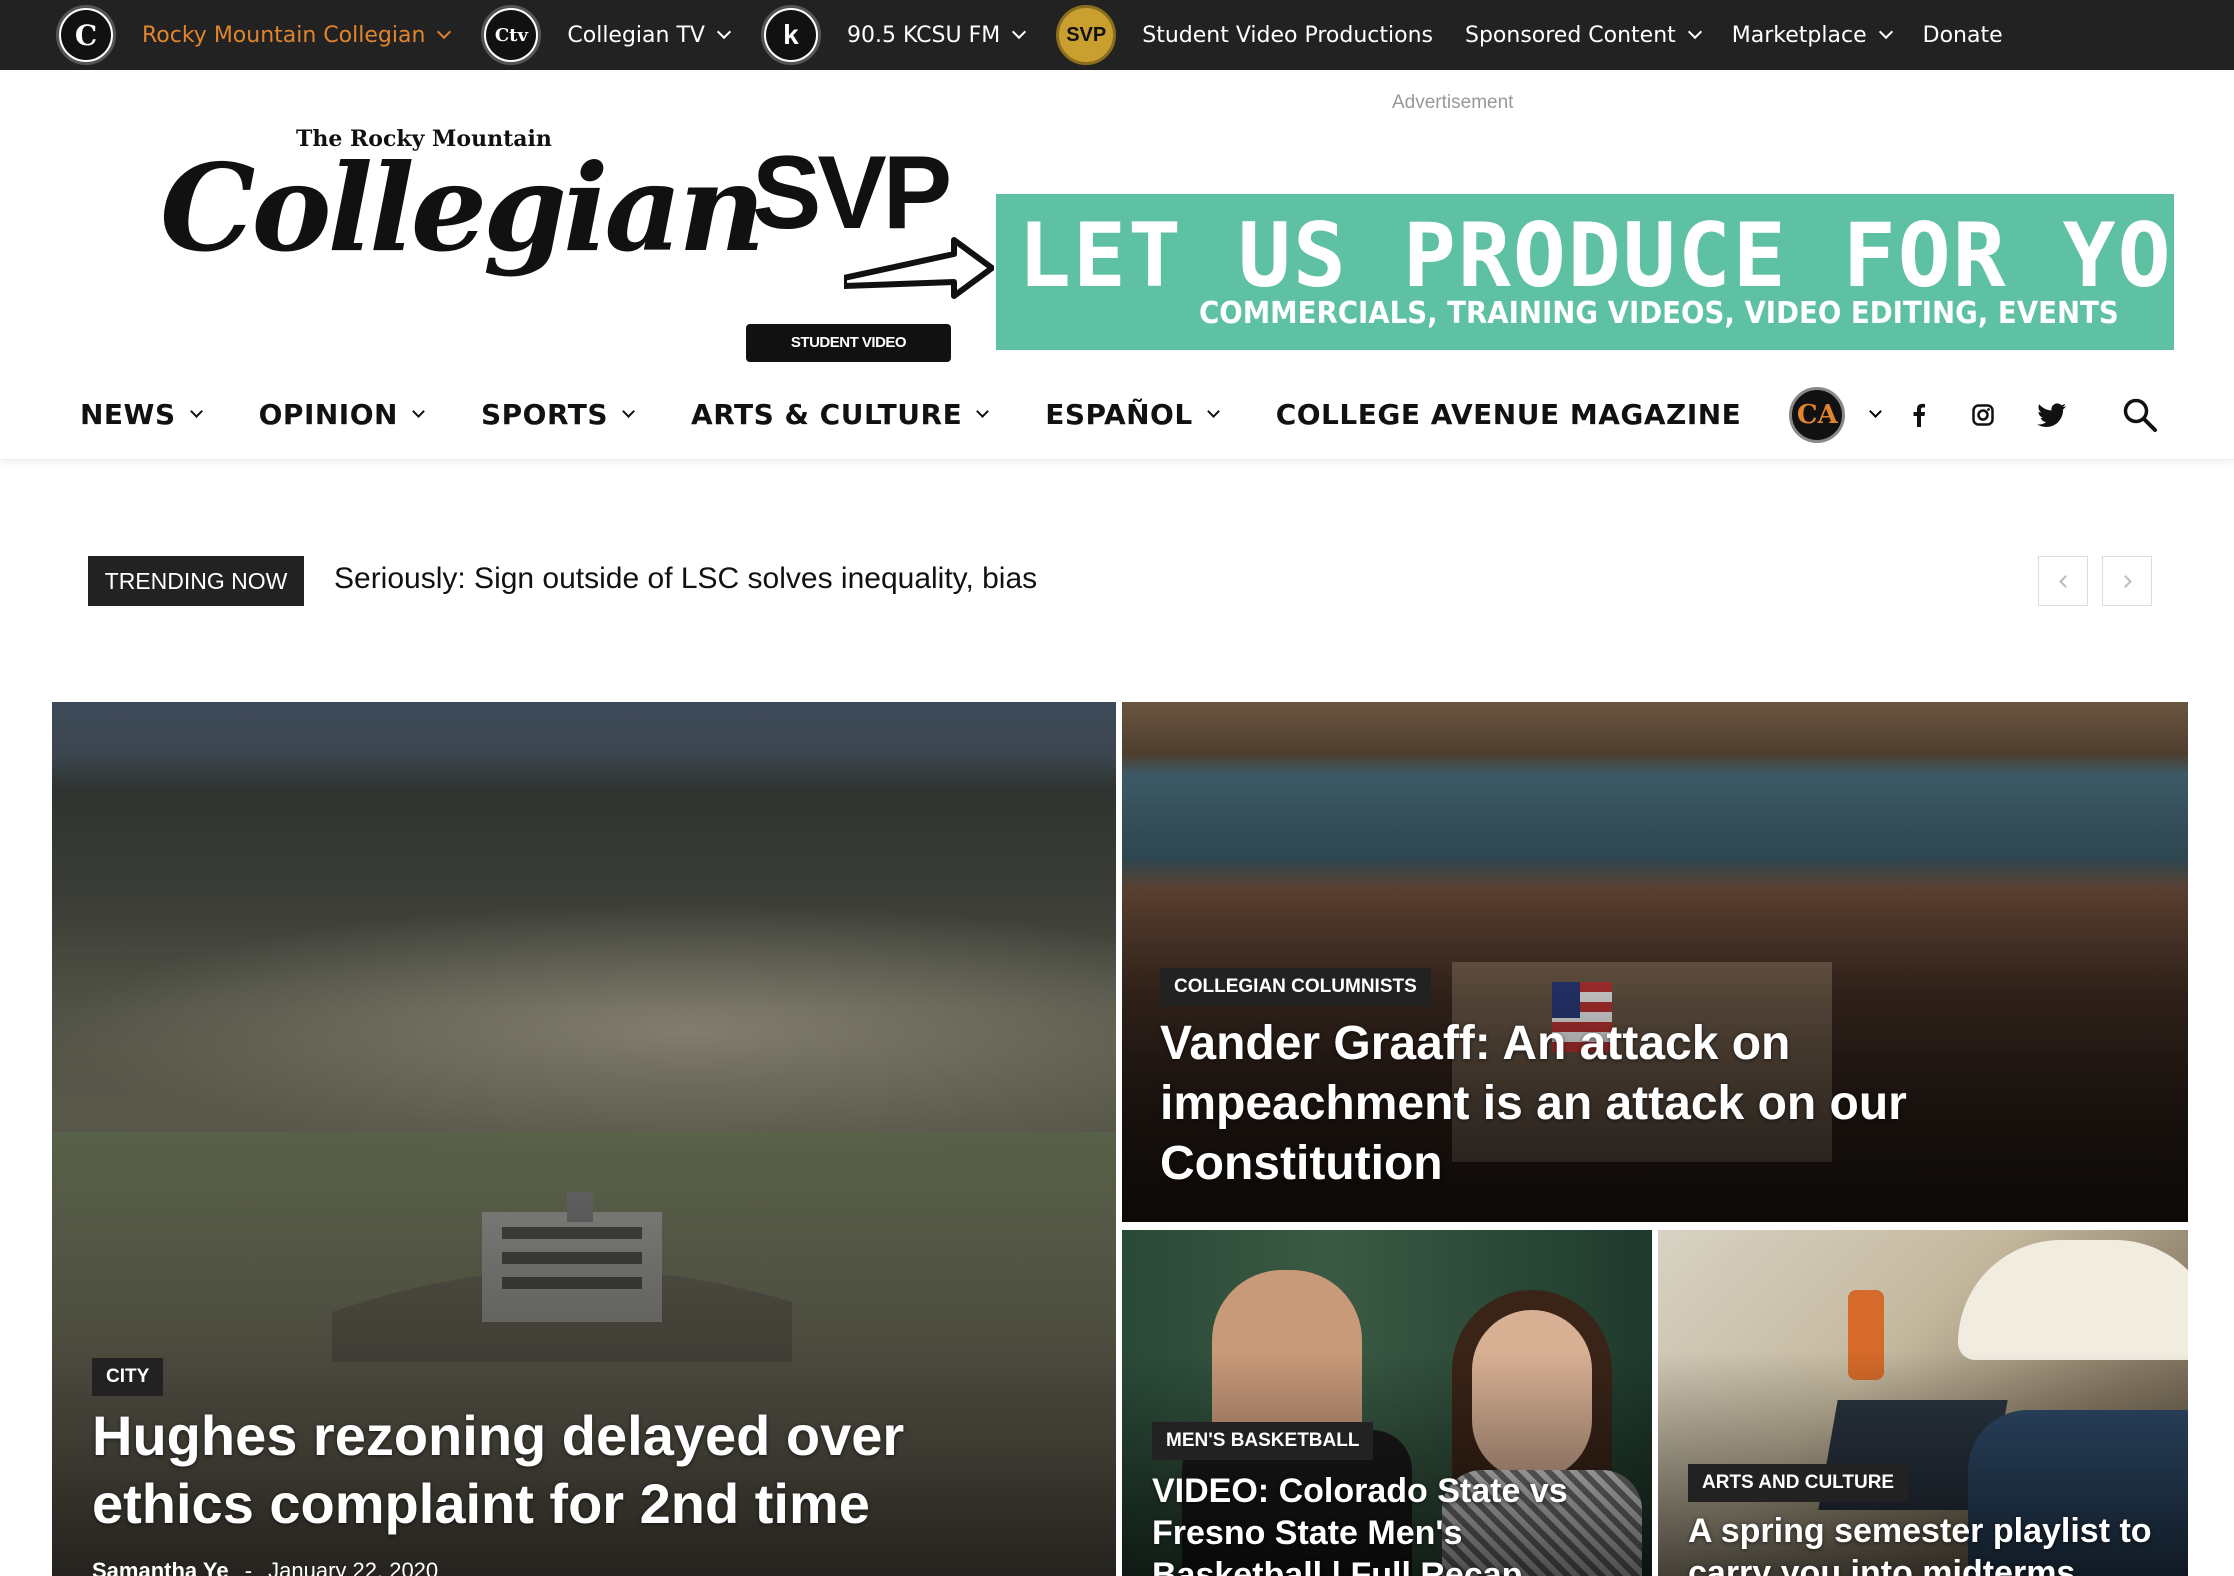  I want to click on search-button, so click(2140, 415).